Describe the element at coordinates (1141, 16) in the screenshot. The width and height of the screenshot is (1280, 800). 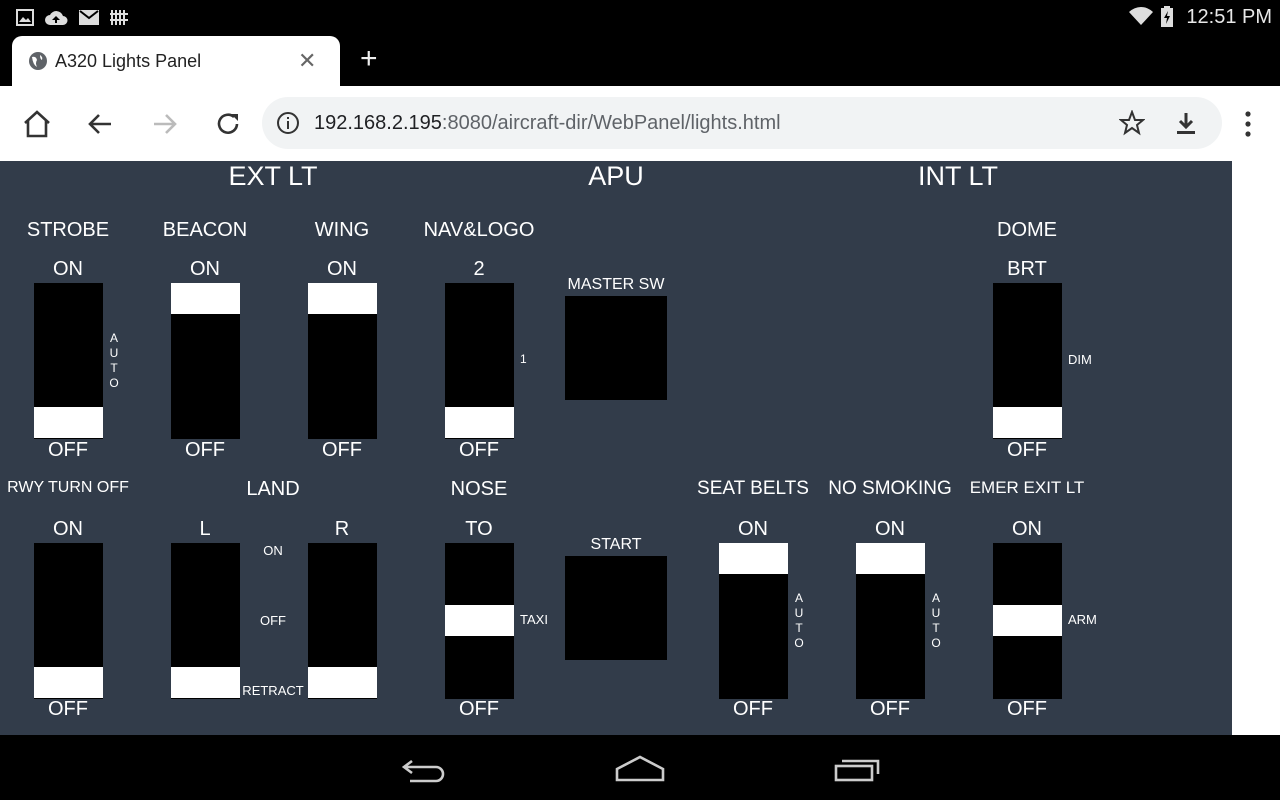
I see `wifi-icon` at that location.